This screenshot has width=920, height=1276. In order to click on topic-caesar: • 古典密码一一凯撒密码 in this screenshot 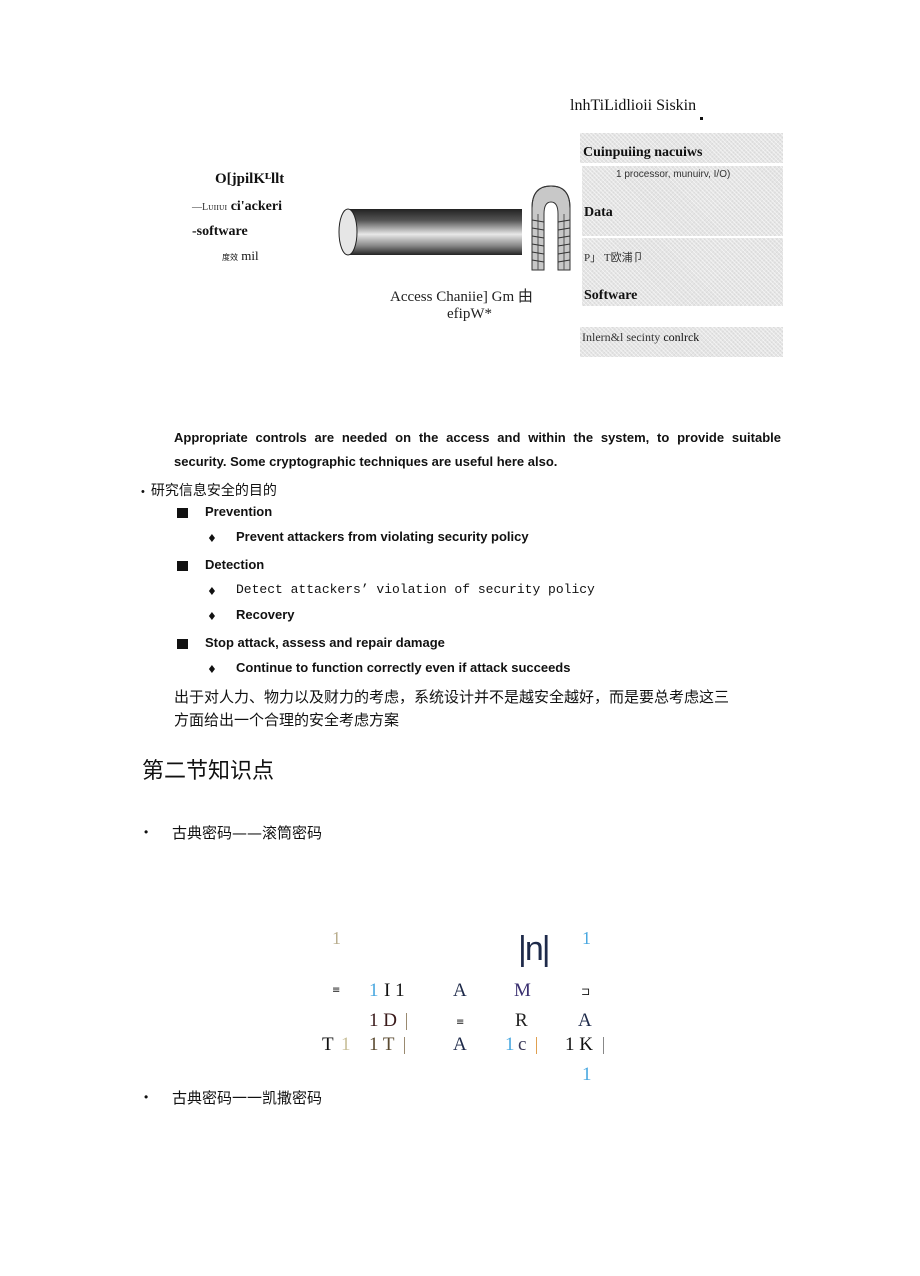, I will do `click(233, 1097)`.